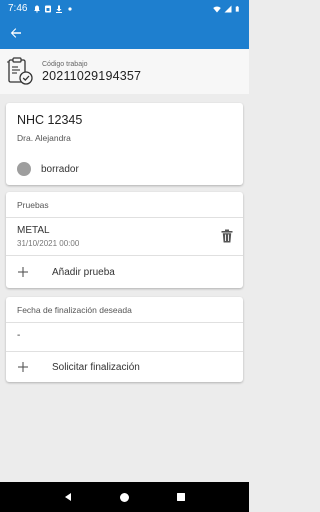  Describe the element at coordinates (83, 272) in the screenshot. I see `add-prueba-label: Añadir prueba` at that location.